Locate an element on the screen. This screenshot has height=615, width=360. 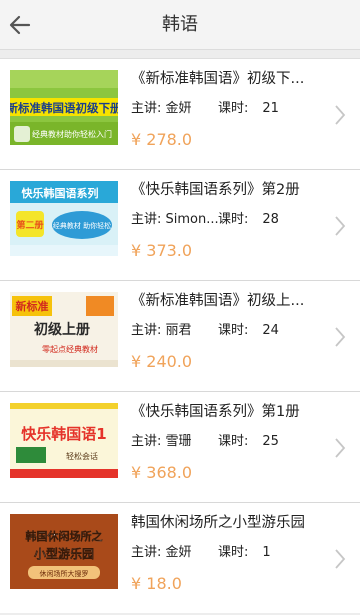
course-title: 《快乐韩国语系列》第2册 is located at coordinates (215, 190).